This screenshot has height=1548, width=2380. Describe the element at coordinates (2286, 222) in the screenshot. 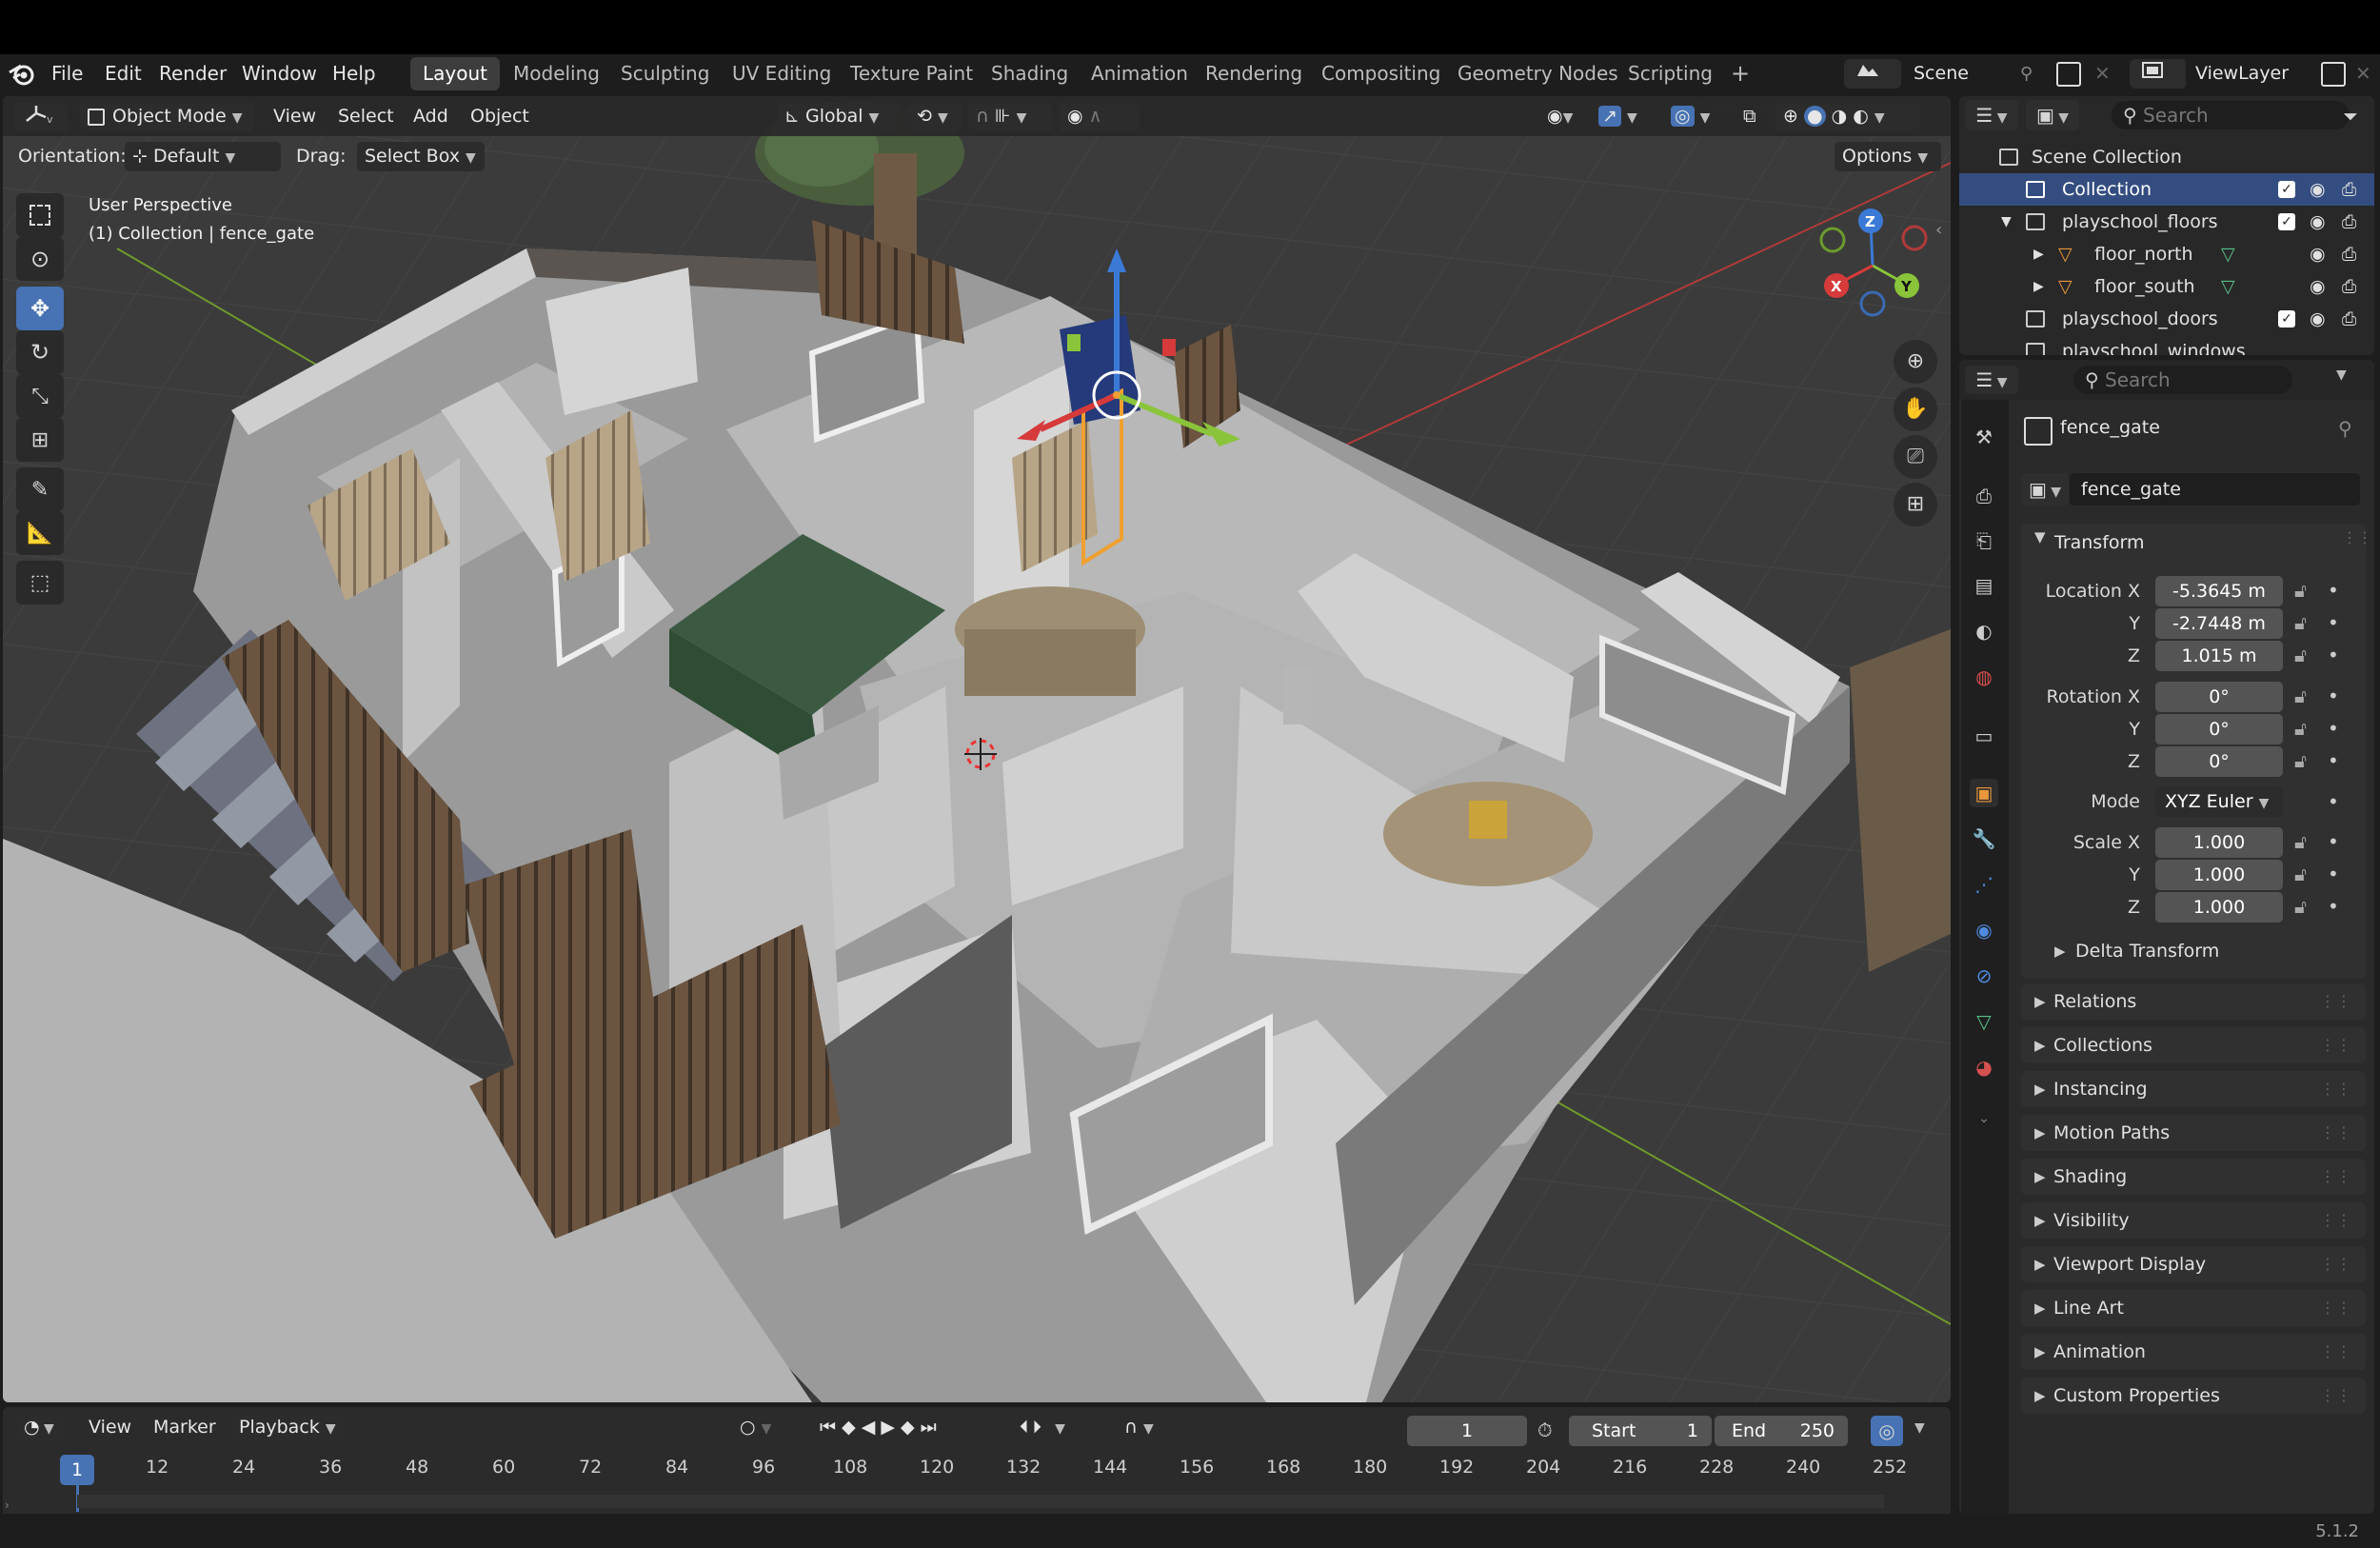

I see `checkbox-icon: ✓` at that location.